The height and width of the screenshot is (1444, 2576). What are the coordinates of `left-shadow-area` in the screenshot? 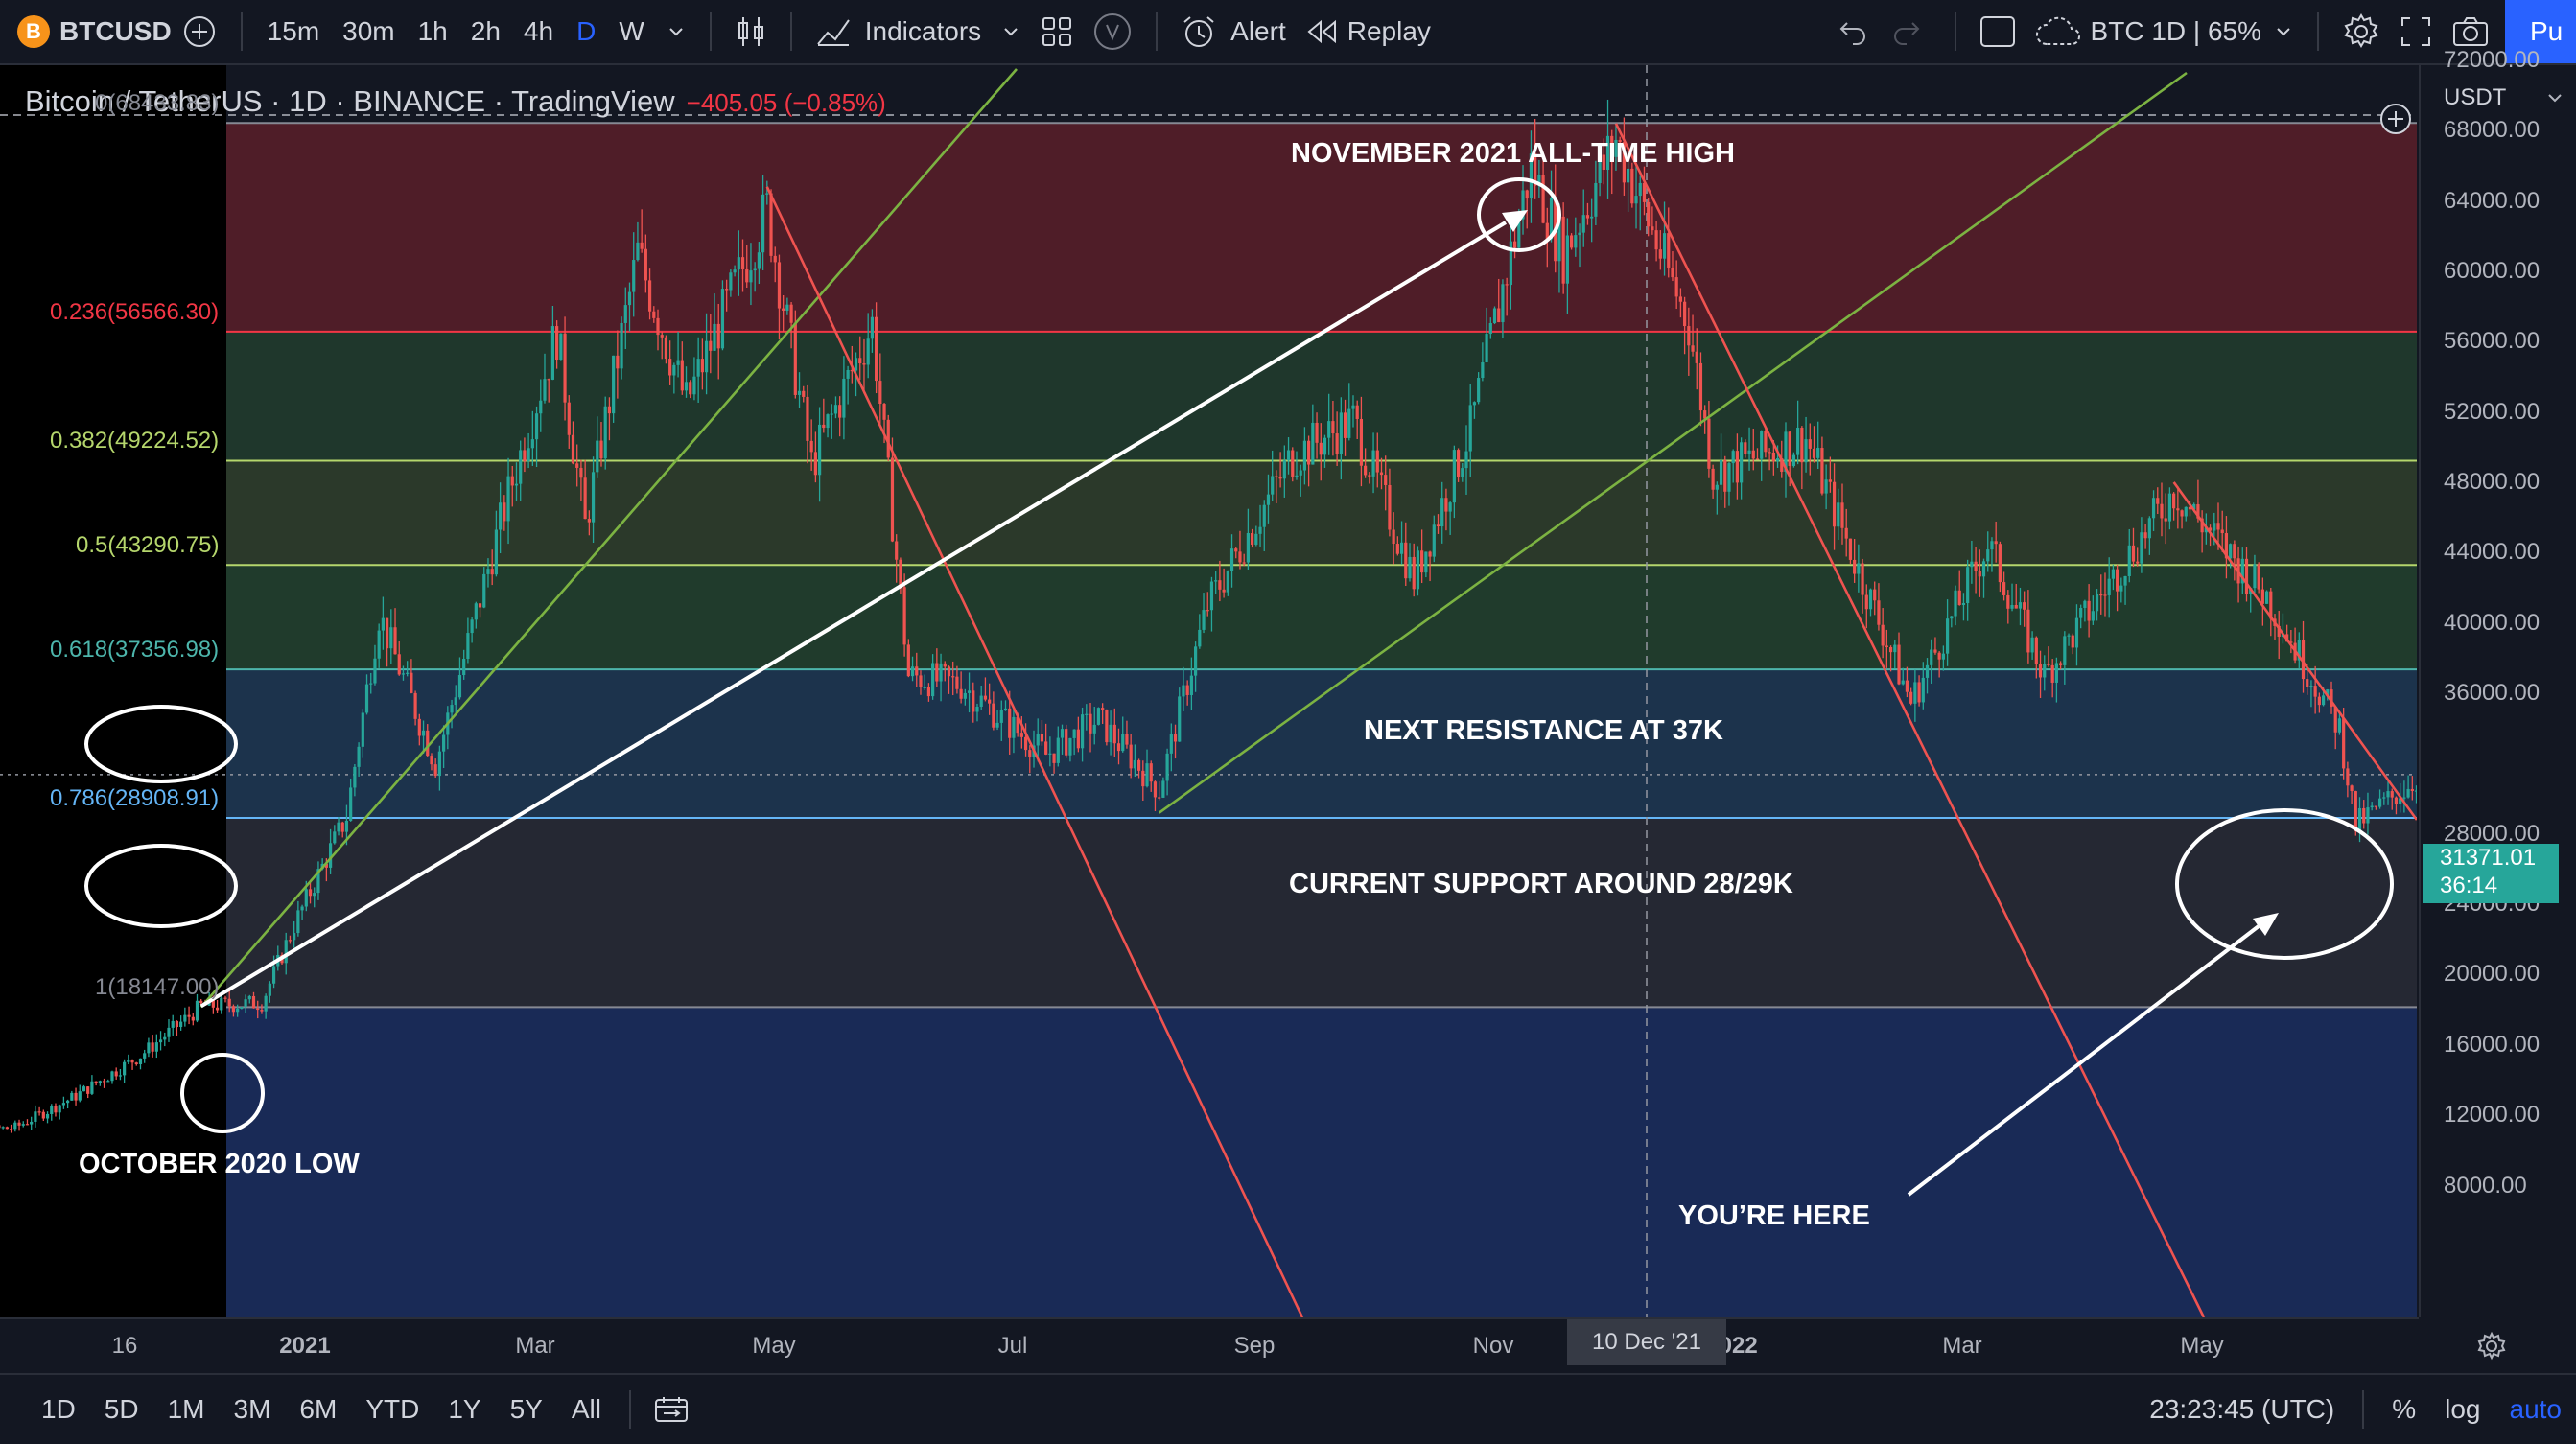 It's located at (113, 691).